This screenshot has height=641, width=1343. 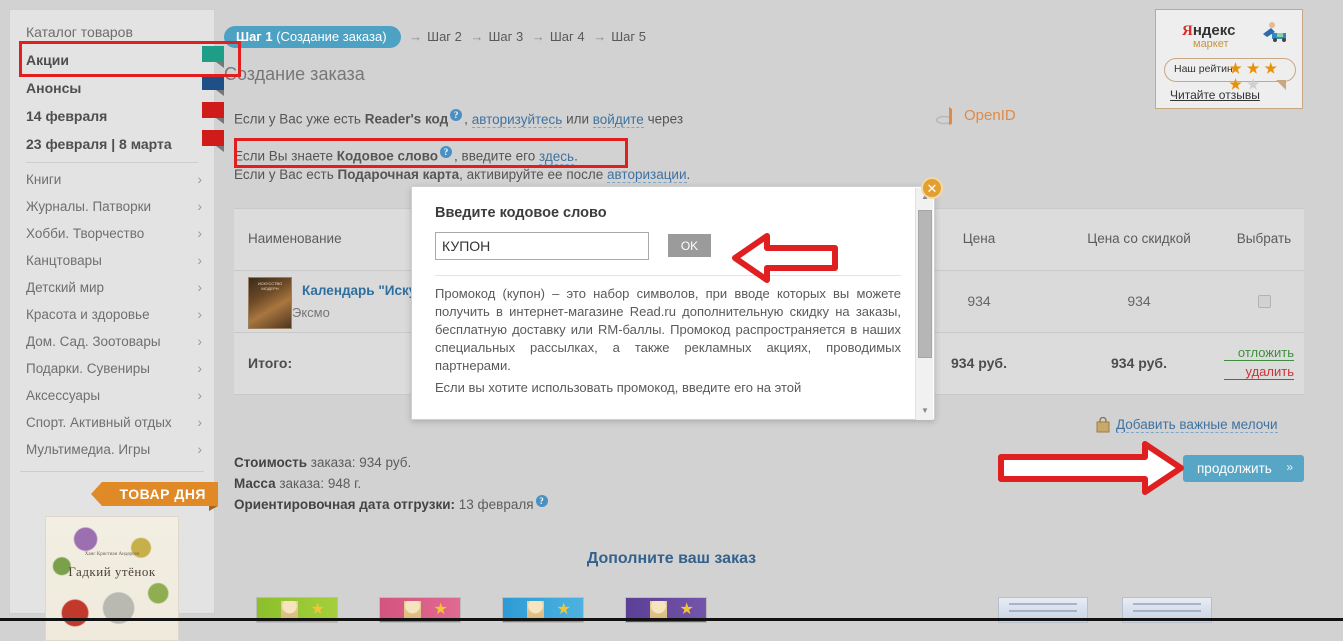 What do you see at coordinates (359, 290) in the screenshot?
I see `product-title-link: Календарь "Иску` at bounding box center [359, 290].